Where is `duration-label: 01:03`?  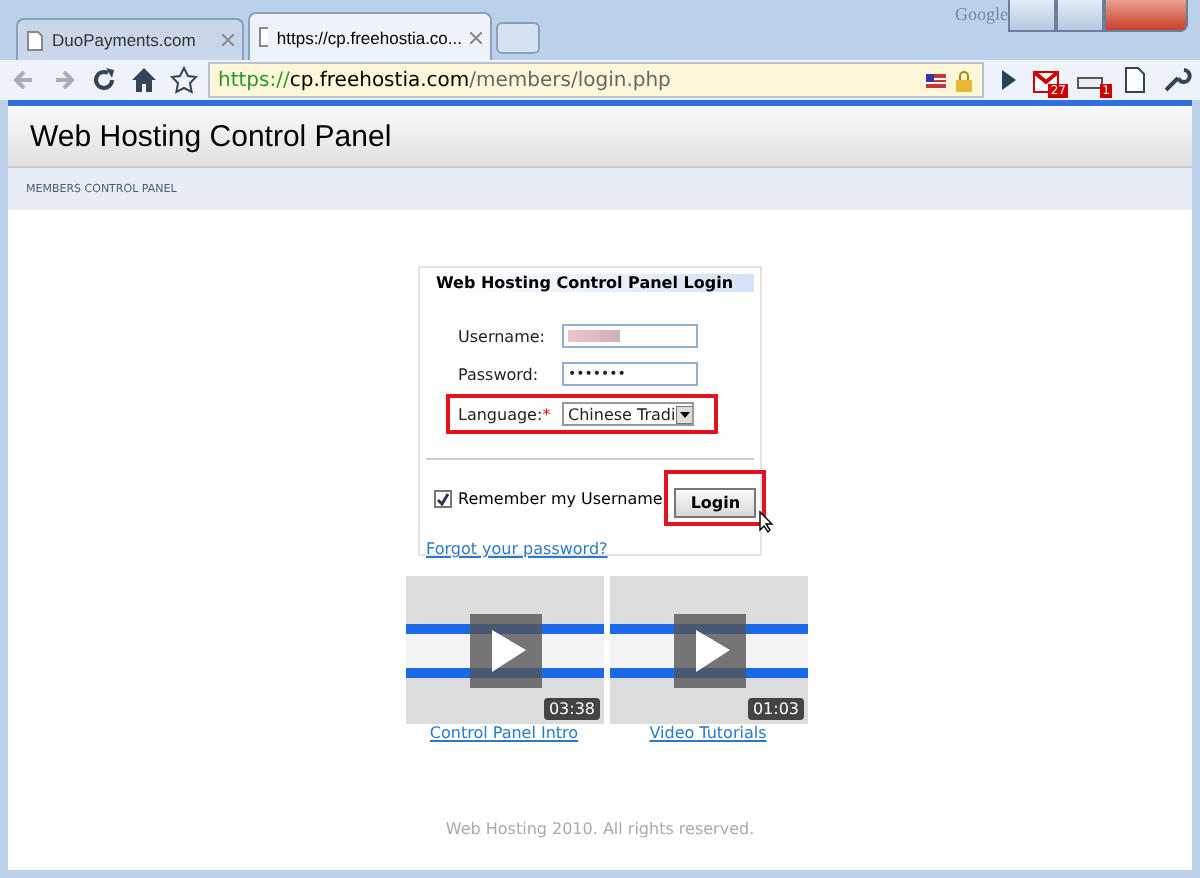
duration-label: 01:03 is located at coordinates (775, 709).